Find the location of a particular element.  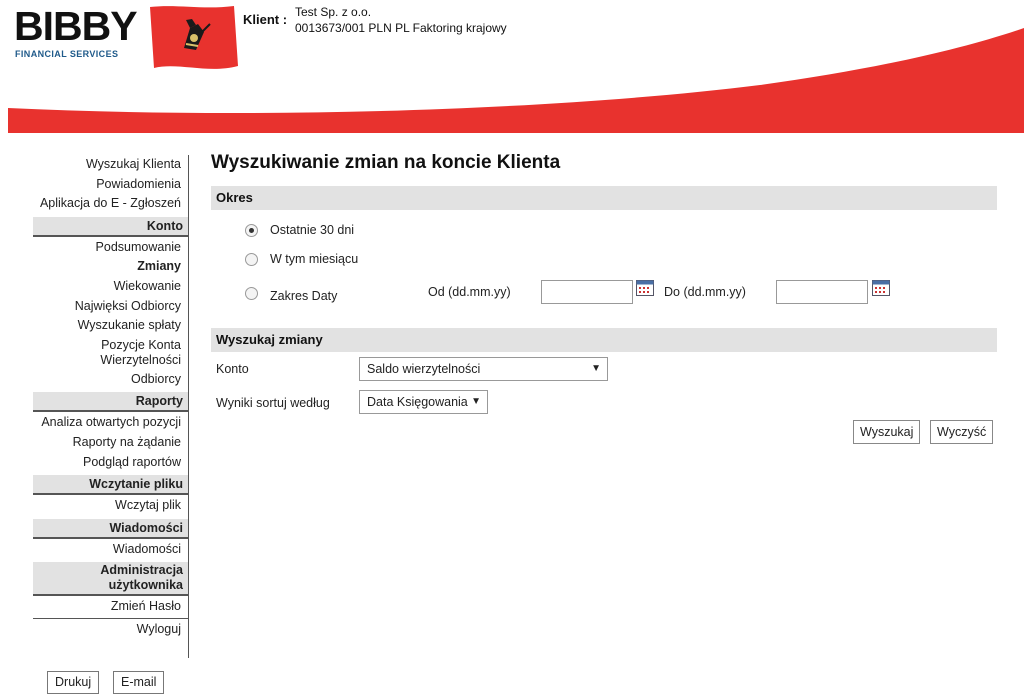

radio-row-month: W tym miesiącu is located at coordinates (301, 259).